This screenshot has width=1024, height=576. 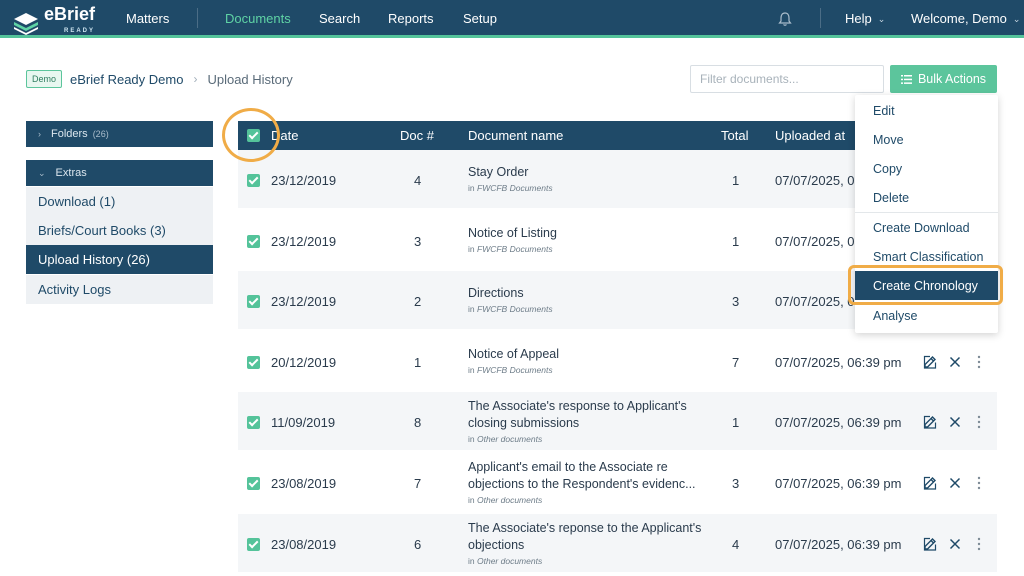 What do you see at coordinates (588, 293) in the screenshot?
I see `row-document-name: Directions` at bounding box center [588, 293].